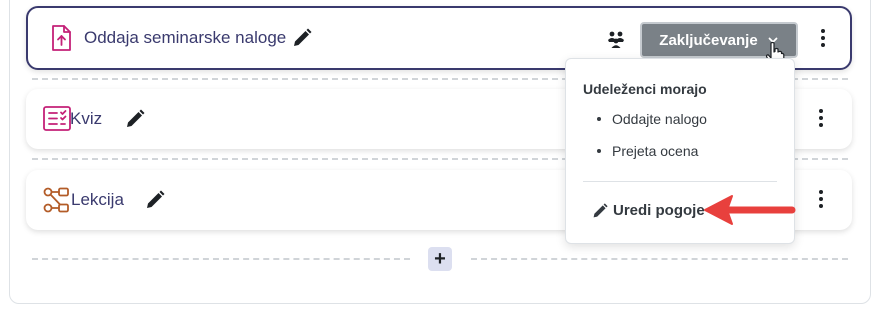  I want to click on lesson-icon, so click(56, 200).